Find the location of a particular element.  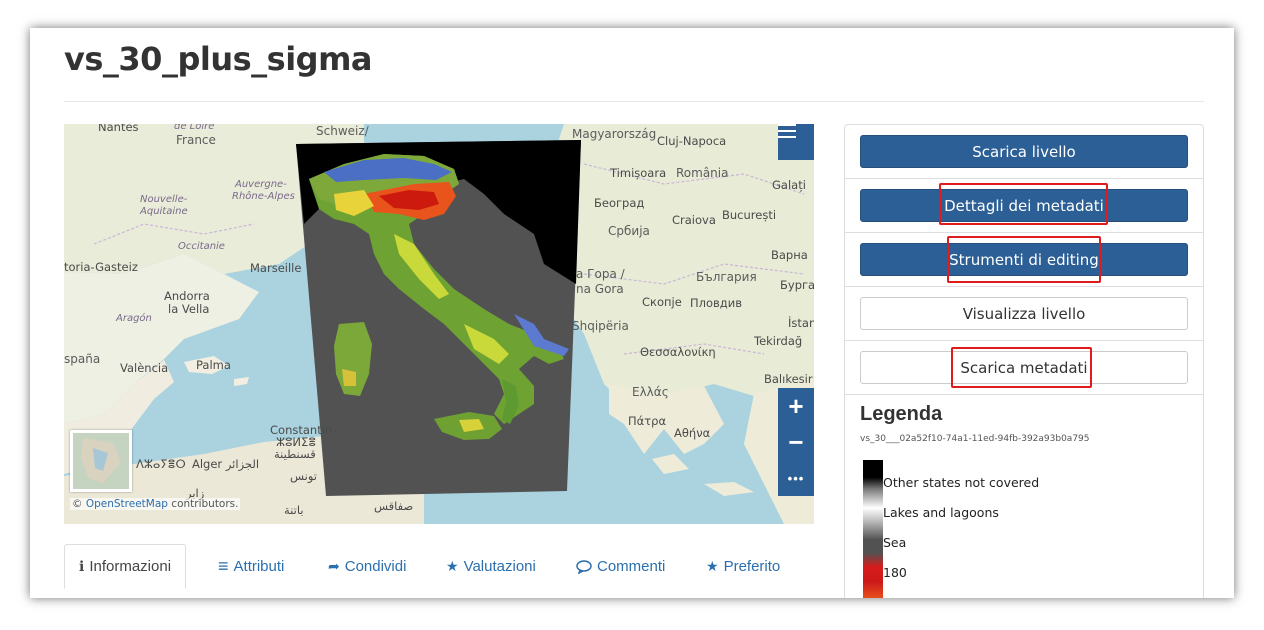

more-options-button: ••• is located at coordinates (796, 478).